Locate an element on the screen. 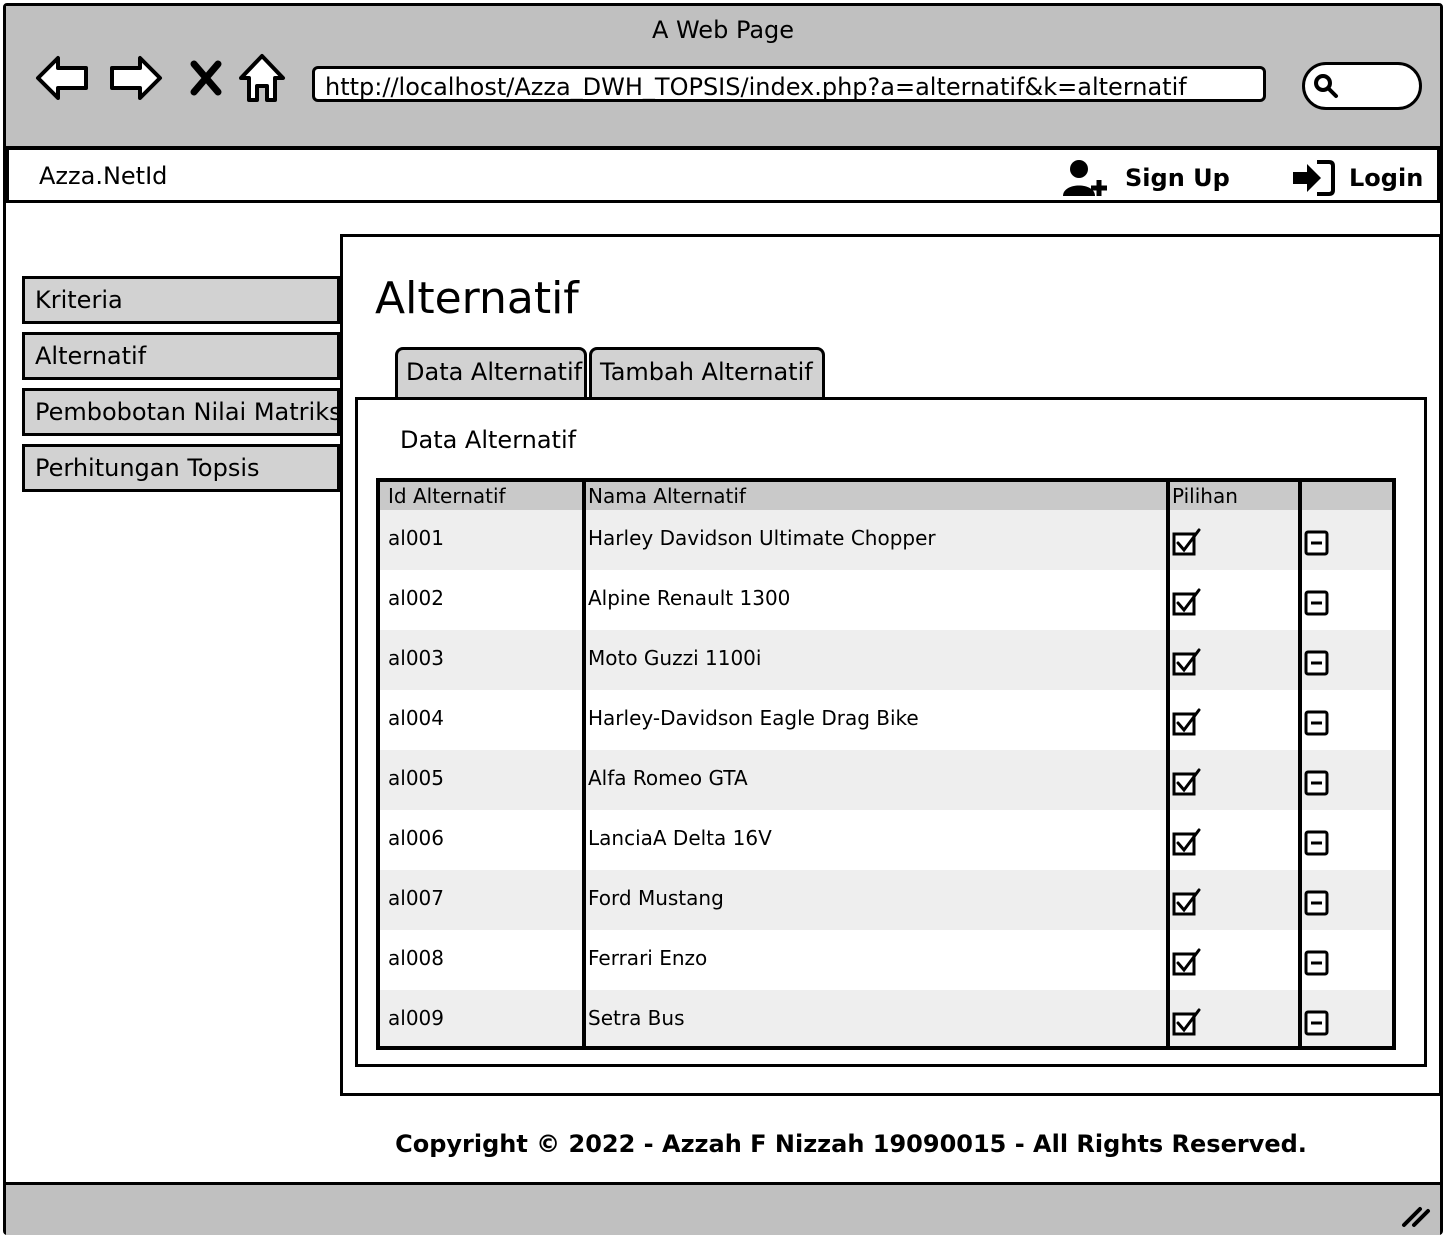  login-button: Login is located at coordinates (1357, 178).